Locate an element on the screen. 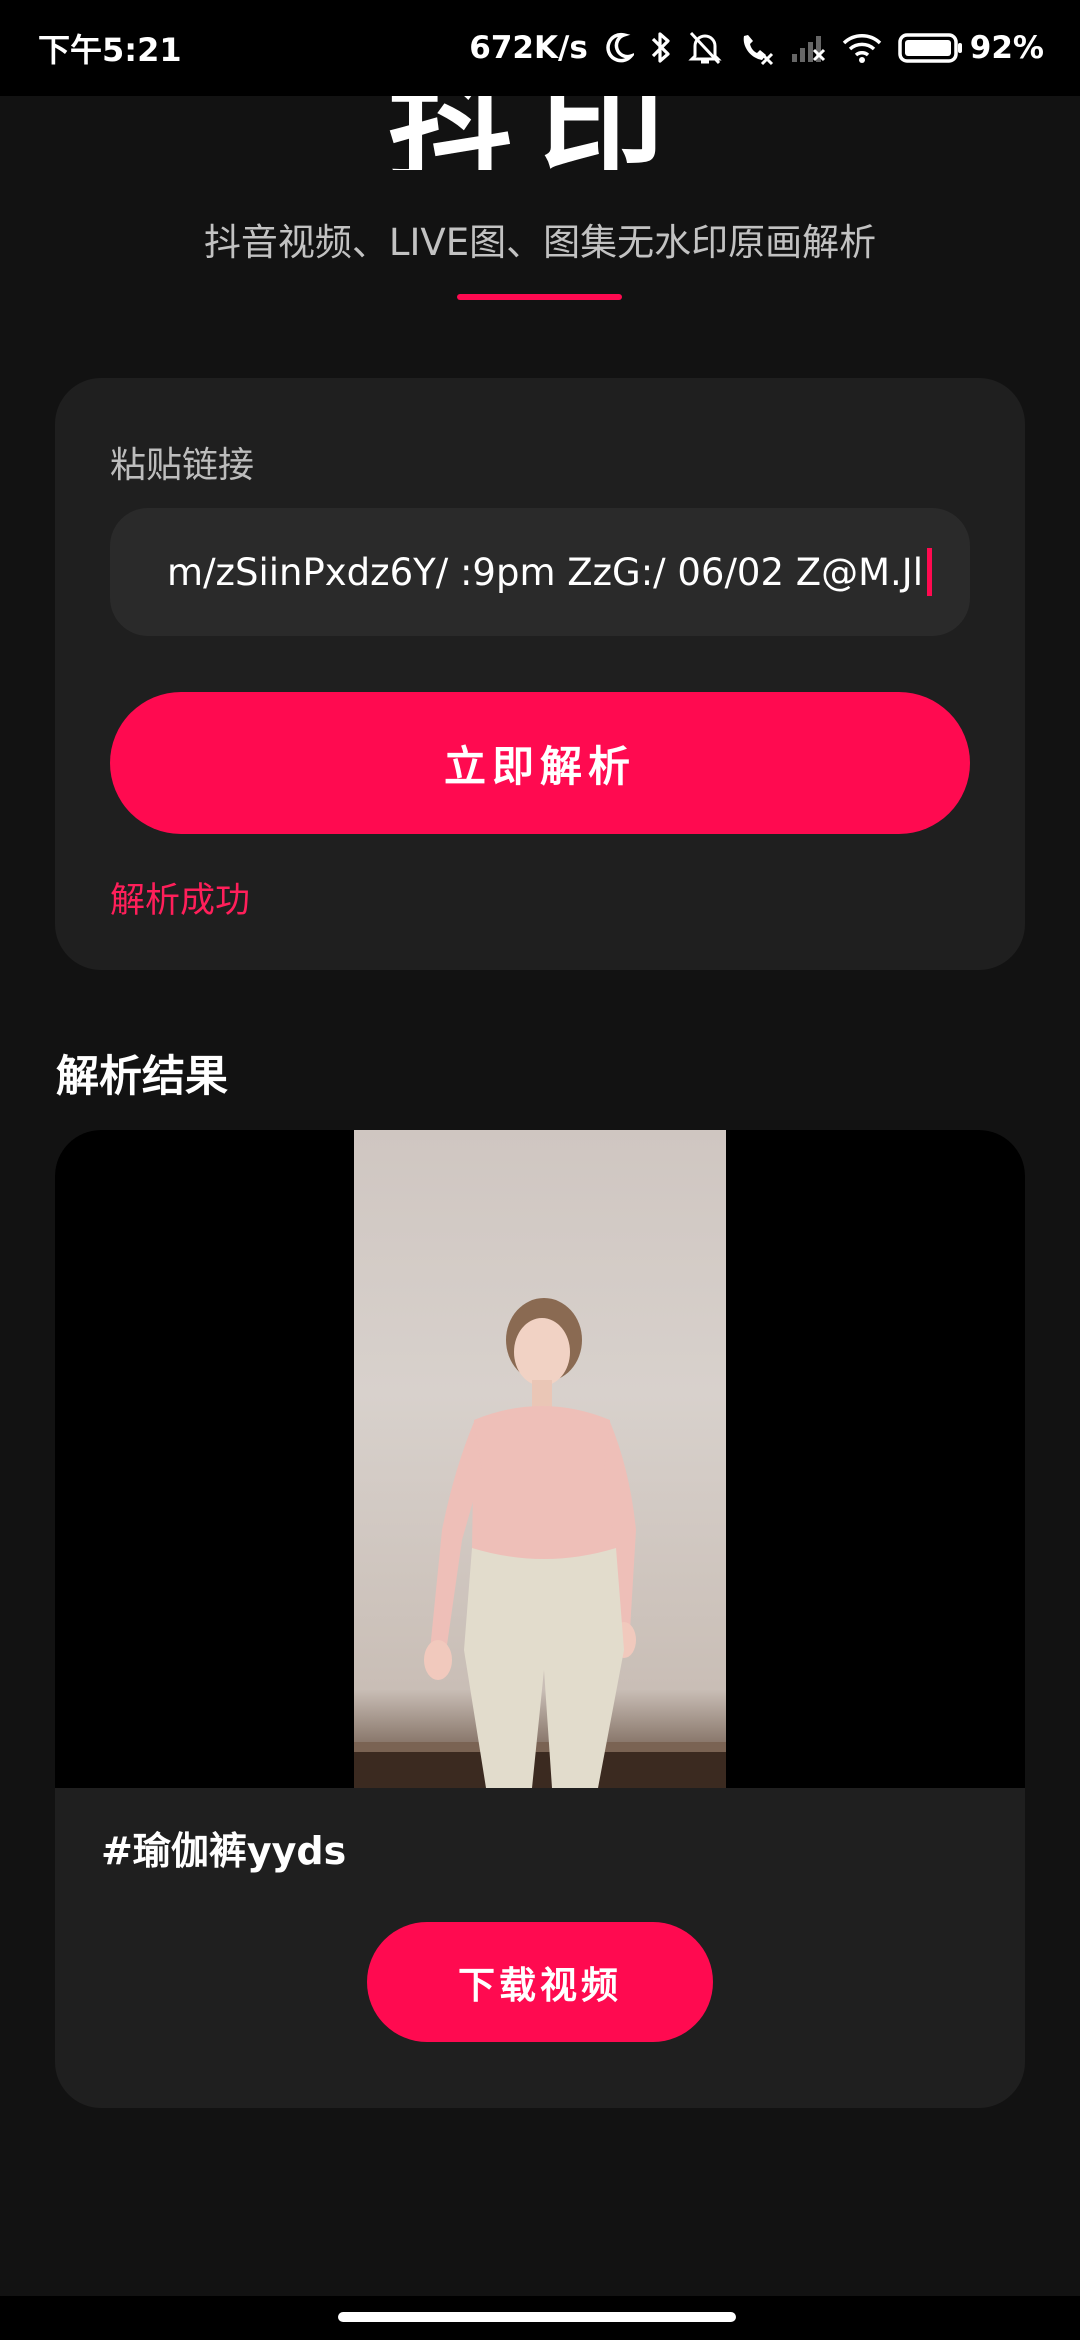  text-caret is located at coordinates (929, 572).